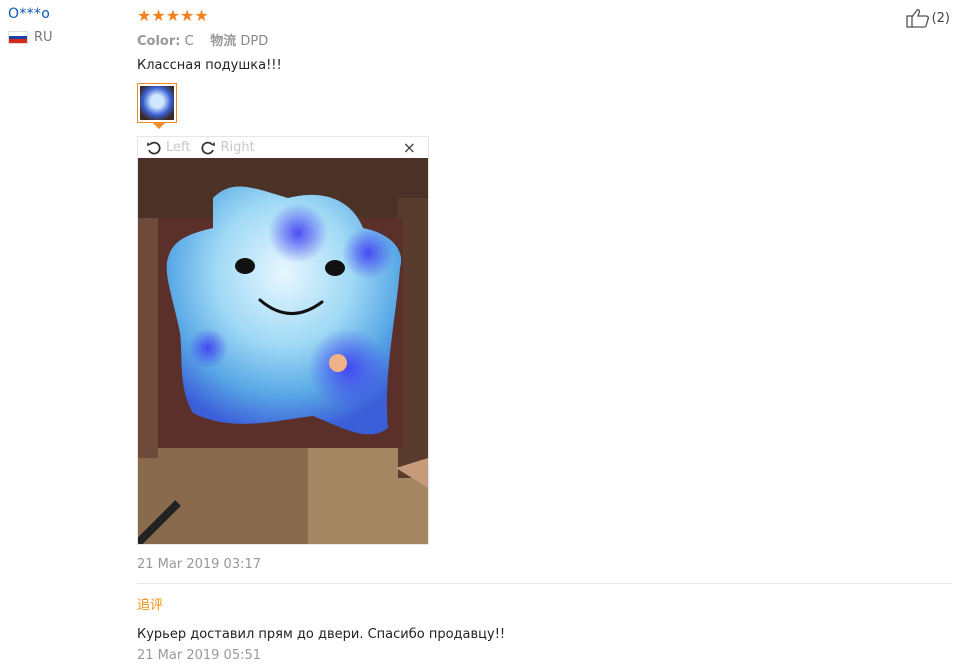 The image size is (960, 670). What do you see at coordinates (237, 147) in the screenshot?
I see `rotate-right-label: Right` at bounding box center [237, 147].